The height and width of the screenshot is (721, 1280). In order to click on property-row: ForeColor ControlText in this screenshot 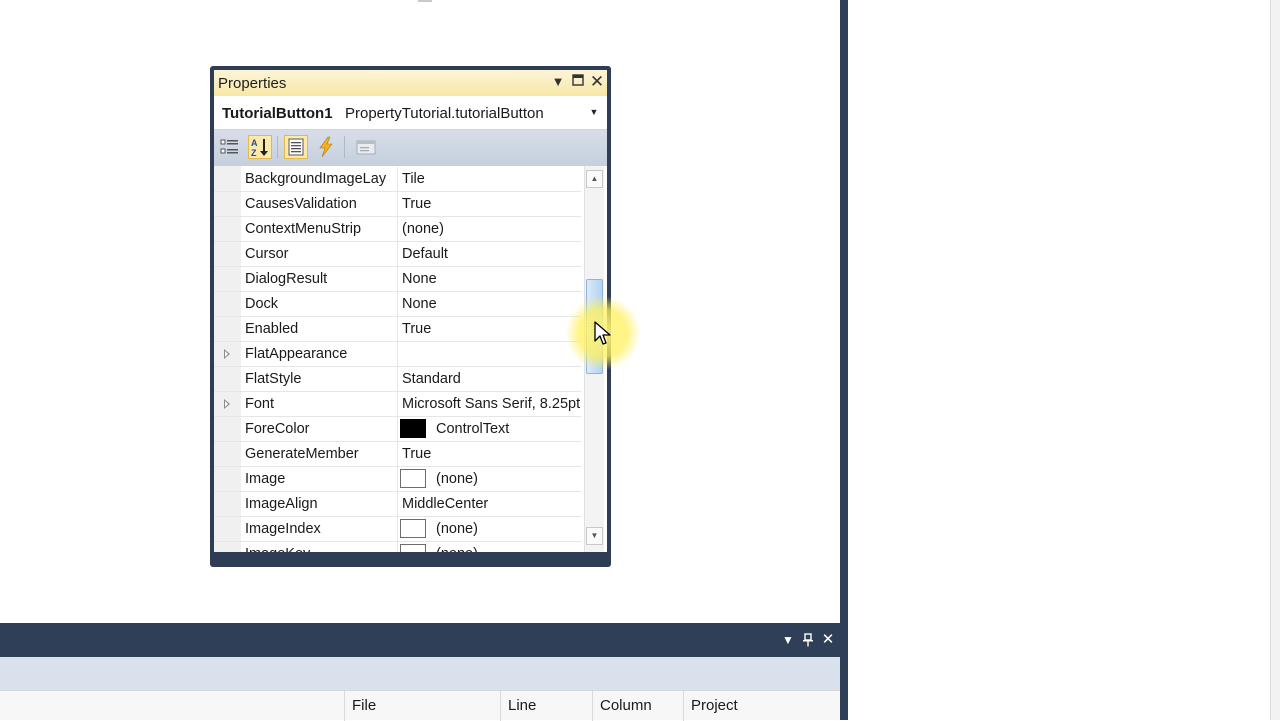, I will do `click(397, 429)`.